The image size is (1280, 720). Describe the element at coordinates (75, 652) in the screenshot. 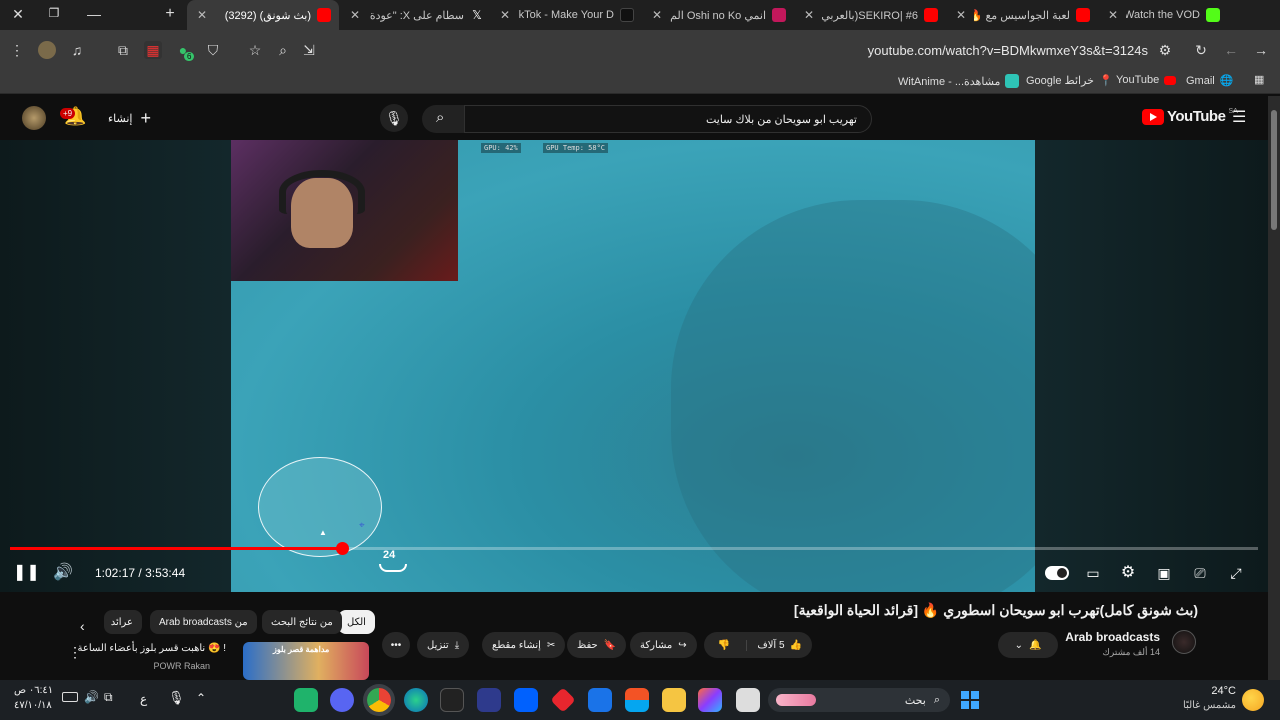

I see `related-video-menu-icon: ⋮` at that location.